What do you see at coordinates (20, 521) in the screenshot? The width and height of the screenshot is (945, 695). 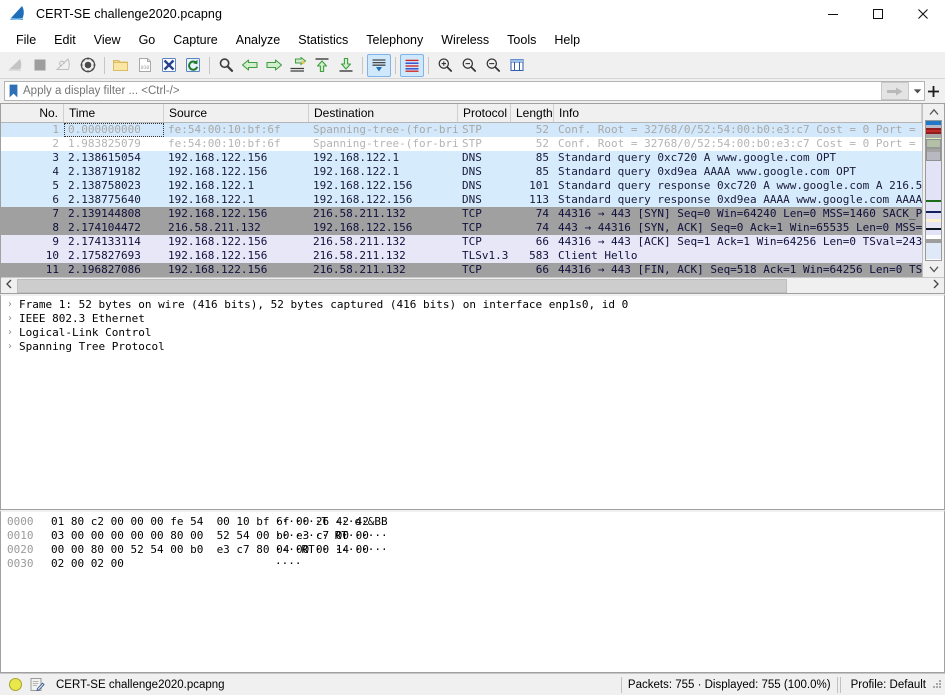 I see `hexdump-offset: 0000` at bounding box center [20, 521].